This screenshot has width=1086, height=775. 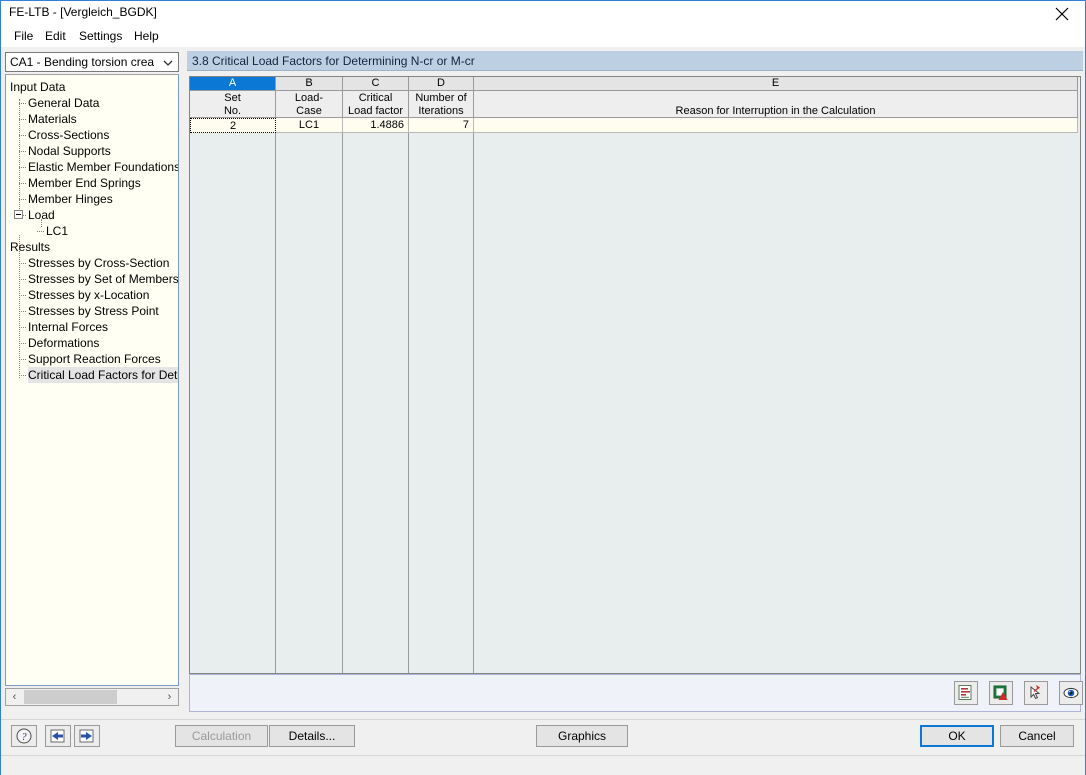 I want to click on graphics-button: Graphics, so click(x=582, y=736).